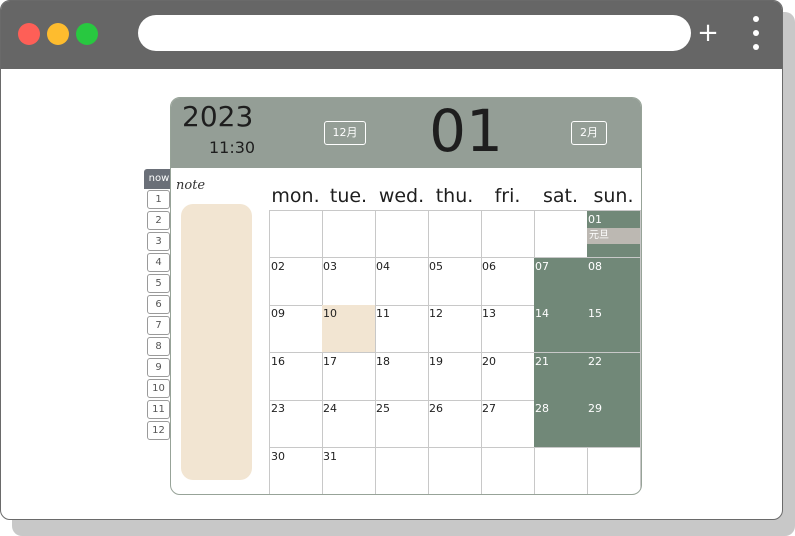 The width and height of the screenshot is (795, 536). Describe the element at coordinates (296, 376) in the screenshot. I see `day-cell-16: 16` at that location.